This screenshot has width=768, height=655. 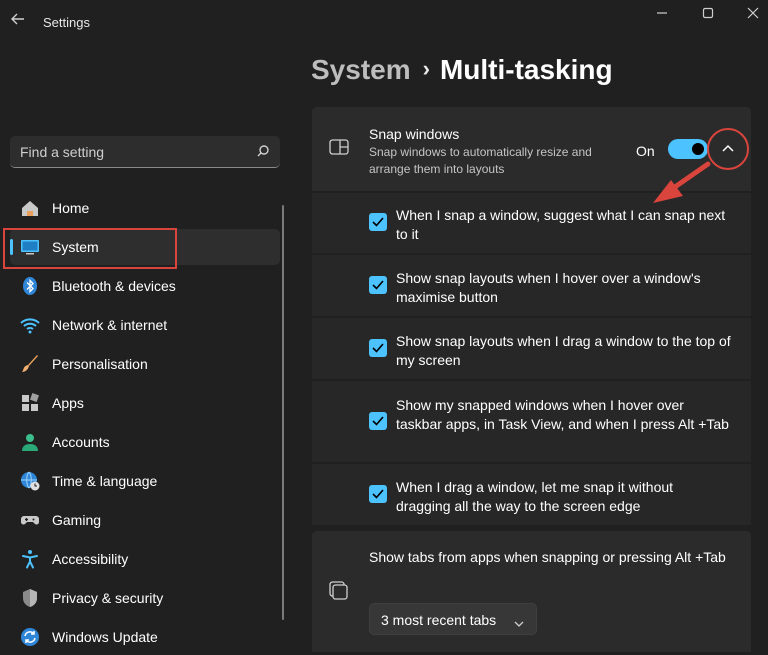 I want to click on nav-label: Home, so click(x=71, y=208).